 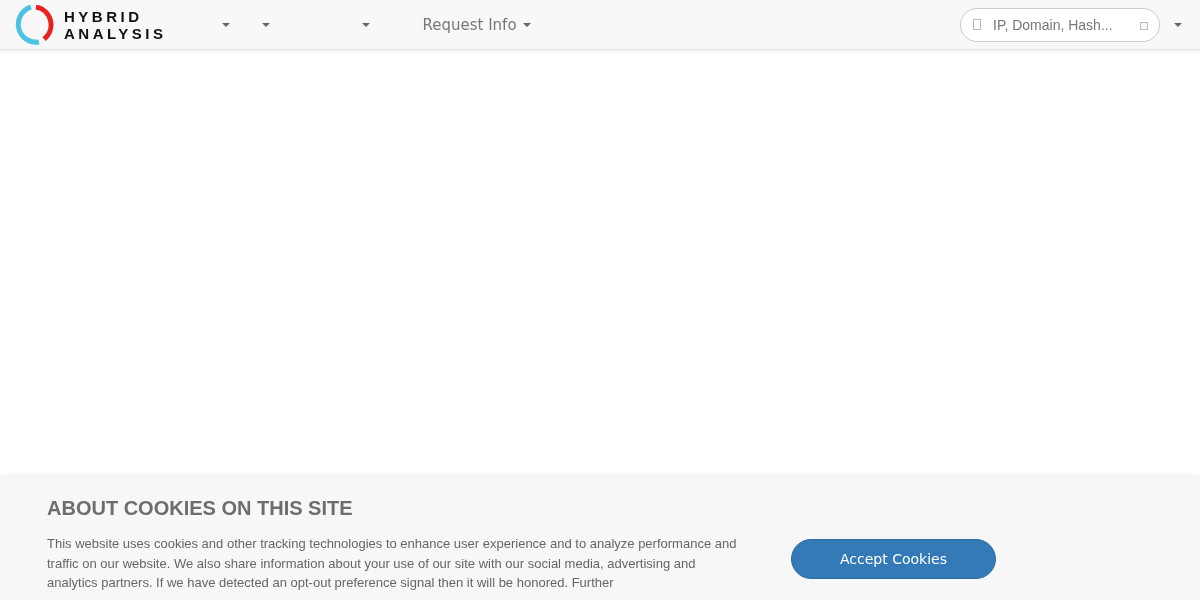 I want to click on logo-text: ANALYSIS, so click(x=115, y=33).